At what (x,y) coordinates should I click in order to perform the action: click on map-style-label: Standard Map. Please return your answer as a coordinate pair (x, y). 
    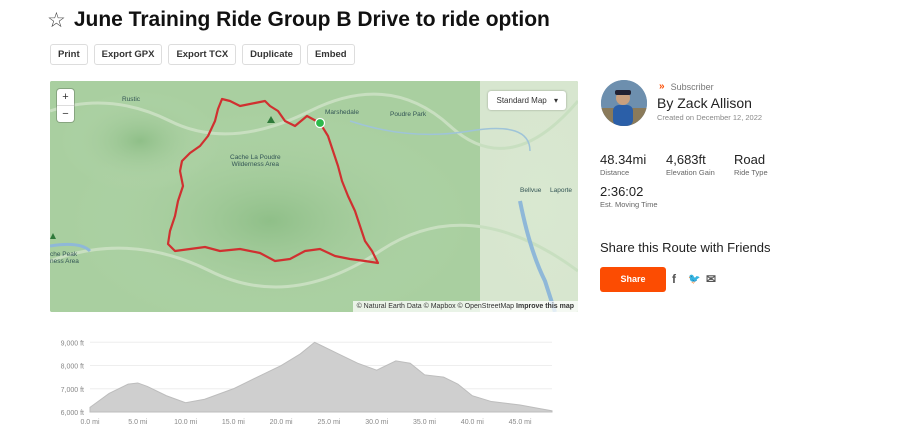
    Looking at the image, I should click on (521, 100).